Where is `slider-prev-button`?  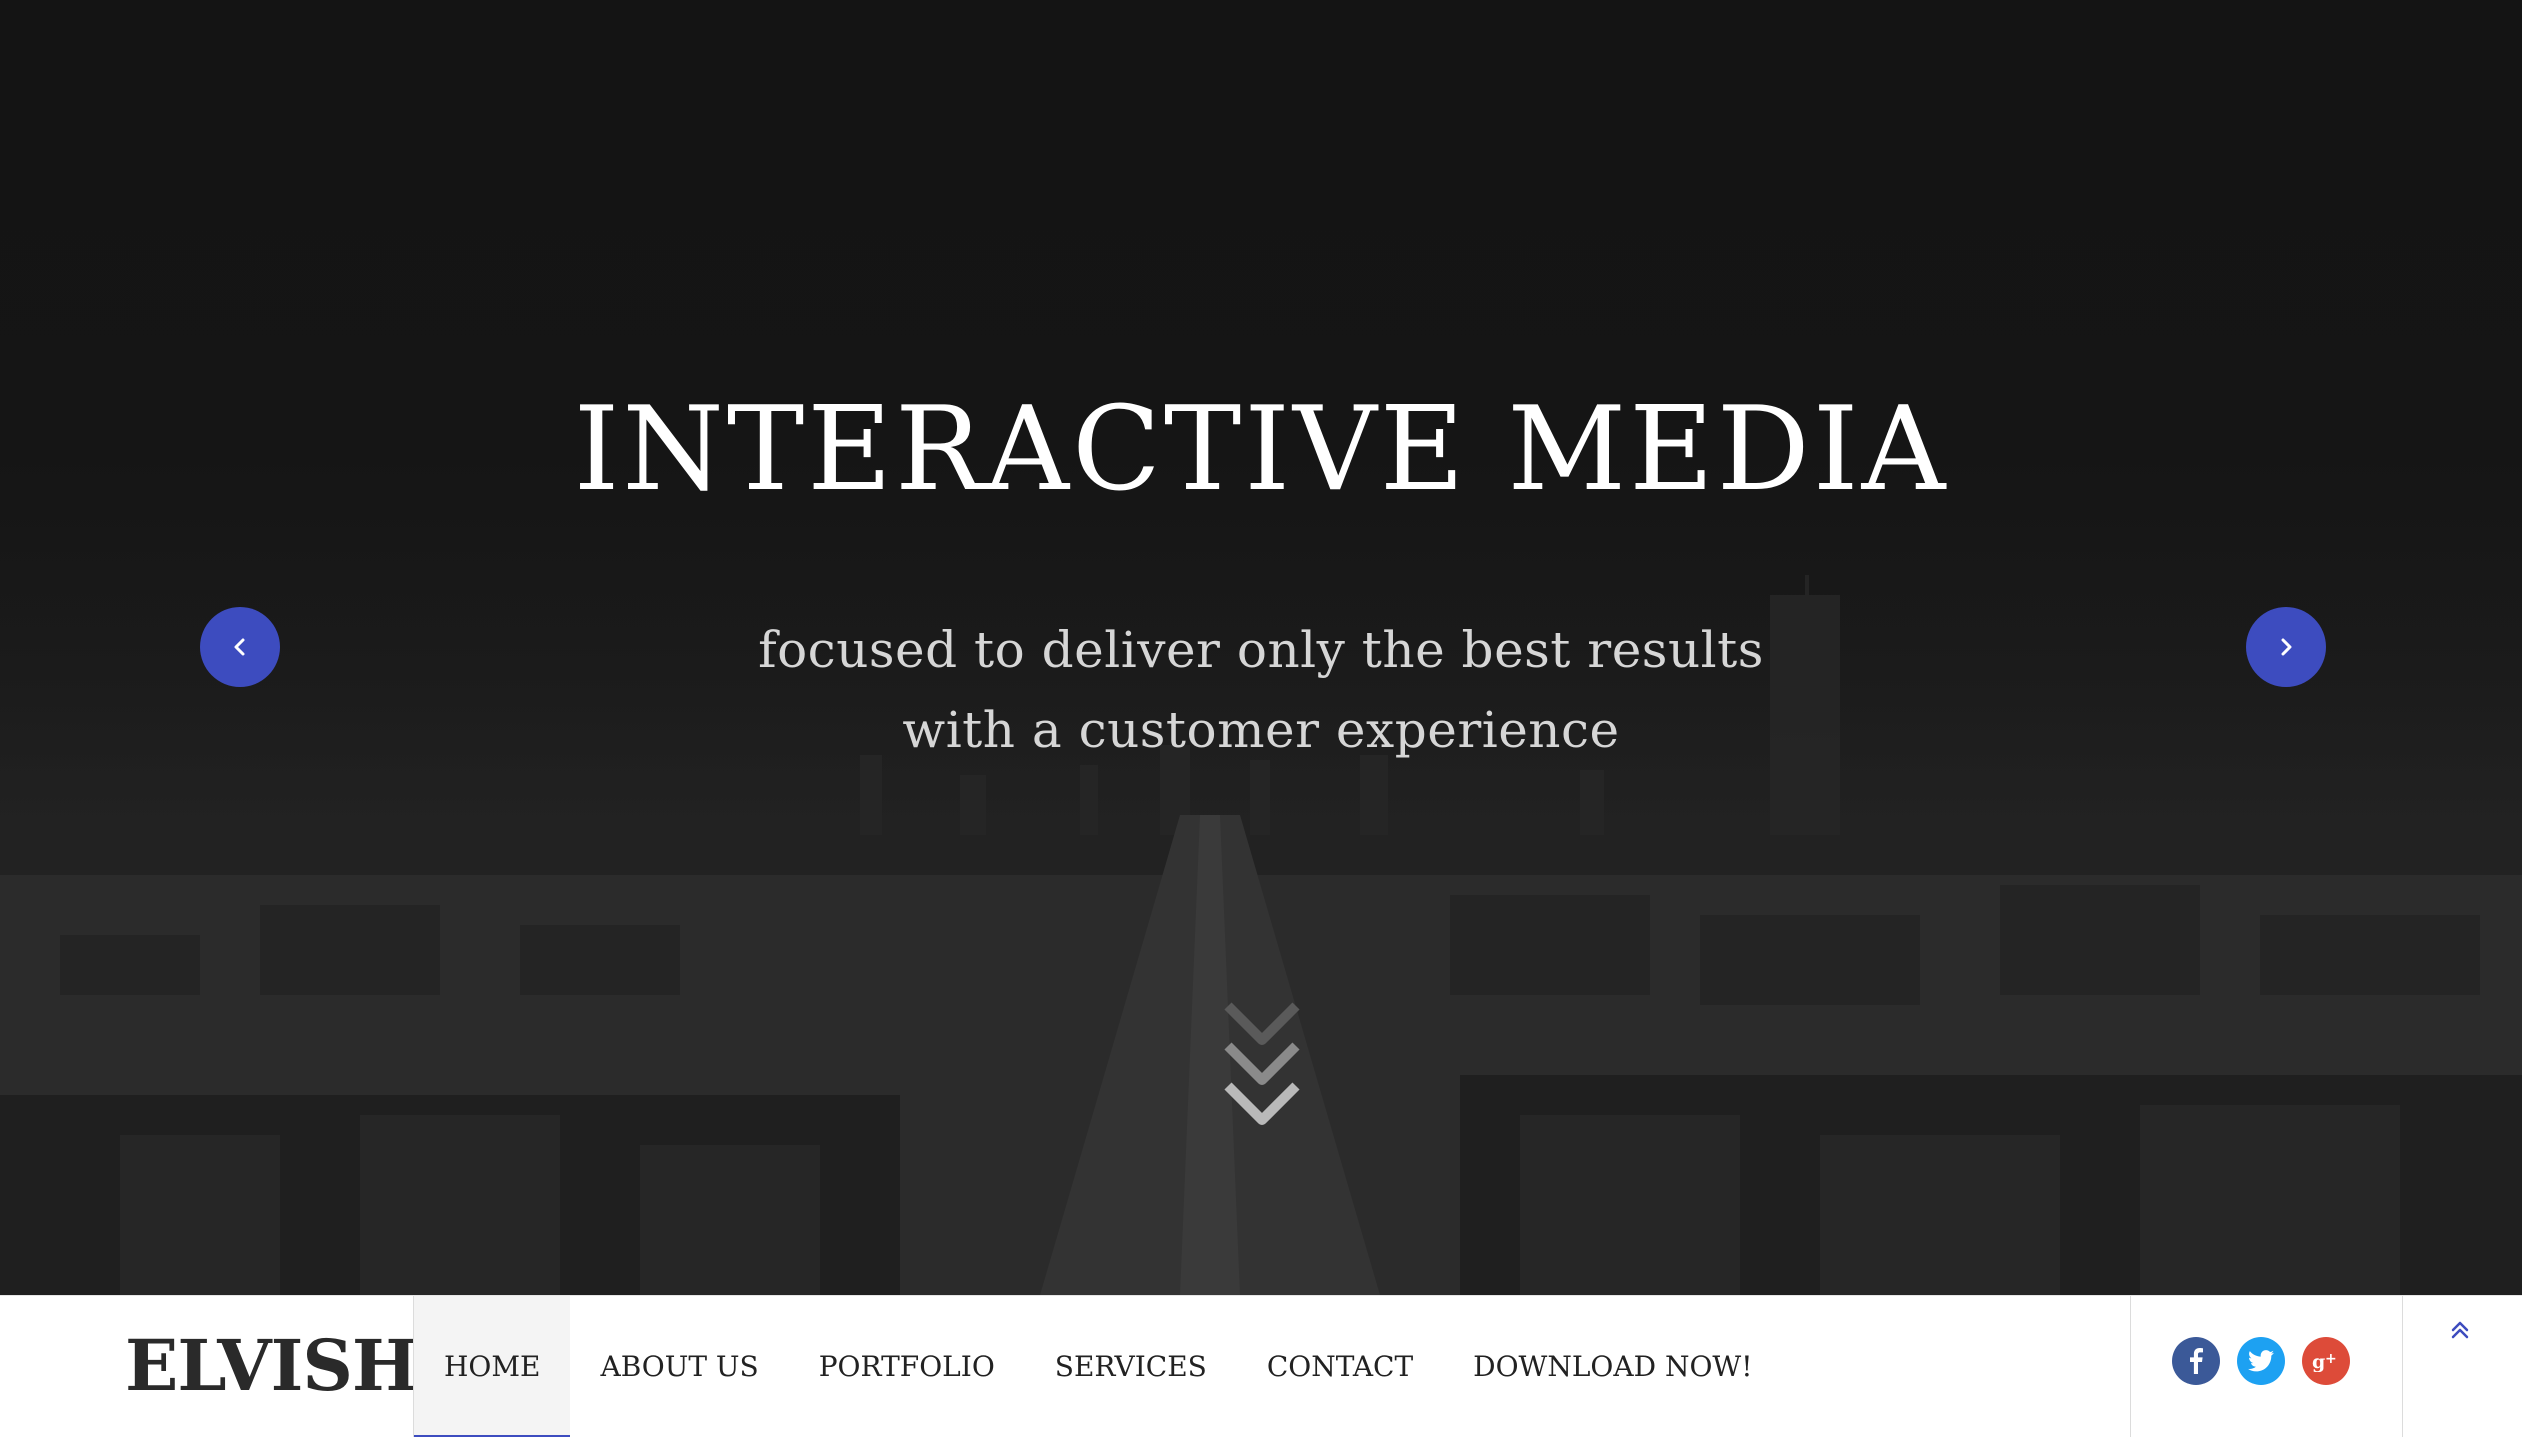 slider-prev-button is located at coordinates (240, 647).